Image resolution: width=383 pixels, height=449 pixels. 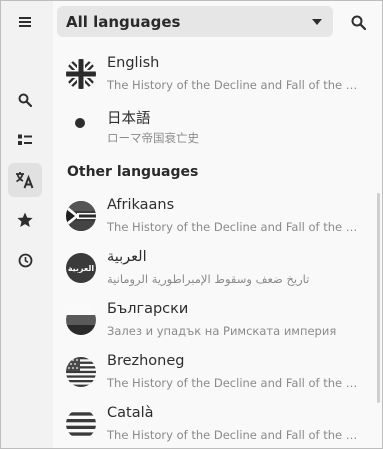 I want to click on rail-search-button, so click(x=25, y=100).